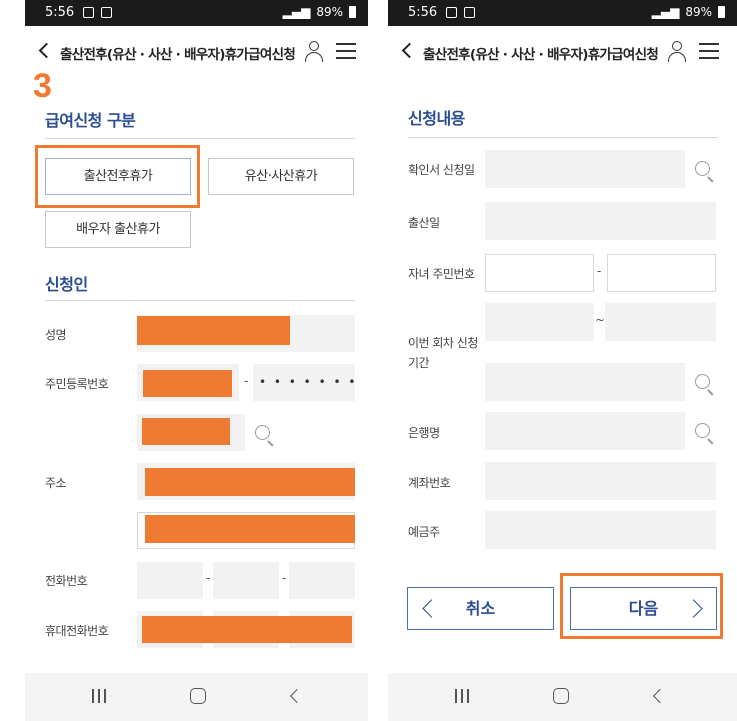 The height and width of the screenshot is (721, 737). What do you see at coordinates (66, 284) in the screenshot?
I see `applicant-title: 신청인` at bounding box center [66, 284].